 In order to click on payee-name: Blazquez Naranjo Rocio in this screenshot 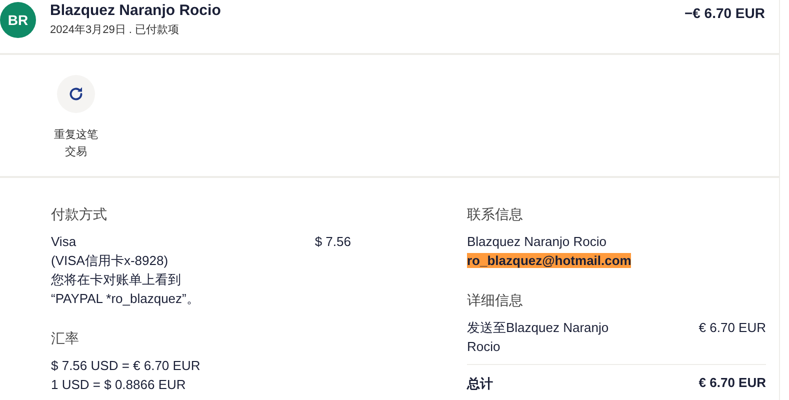, I will do `click(136, 10)`.